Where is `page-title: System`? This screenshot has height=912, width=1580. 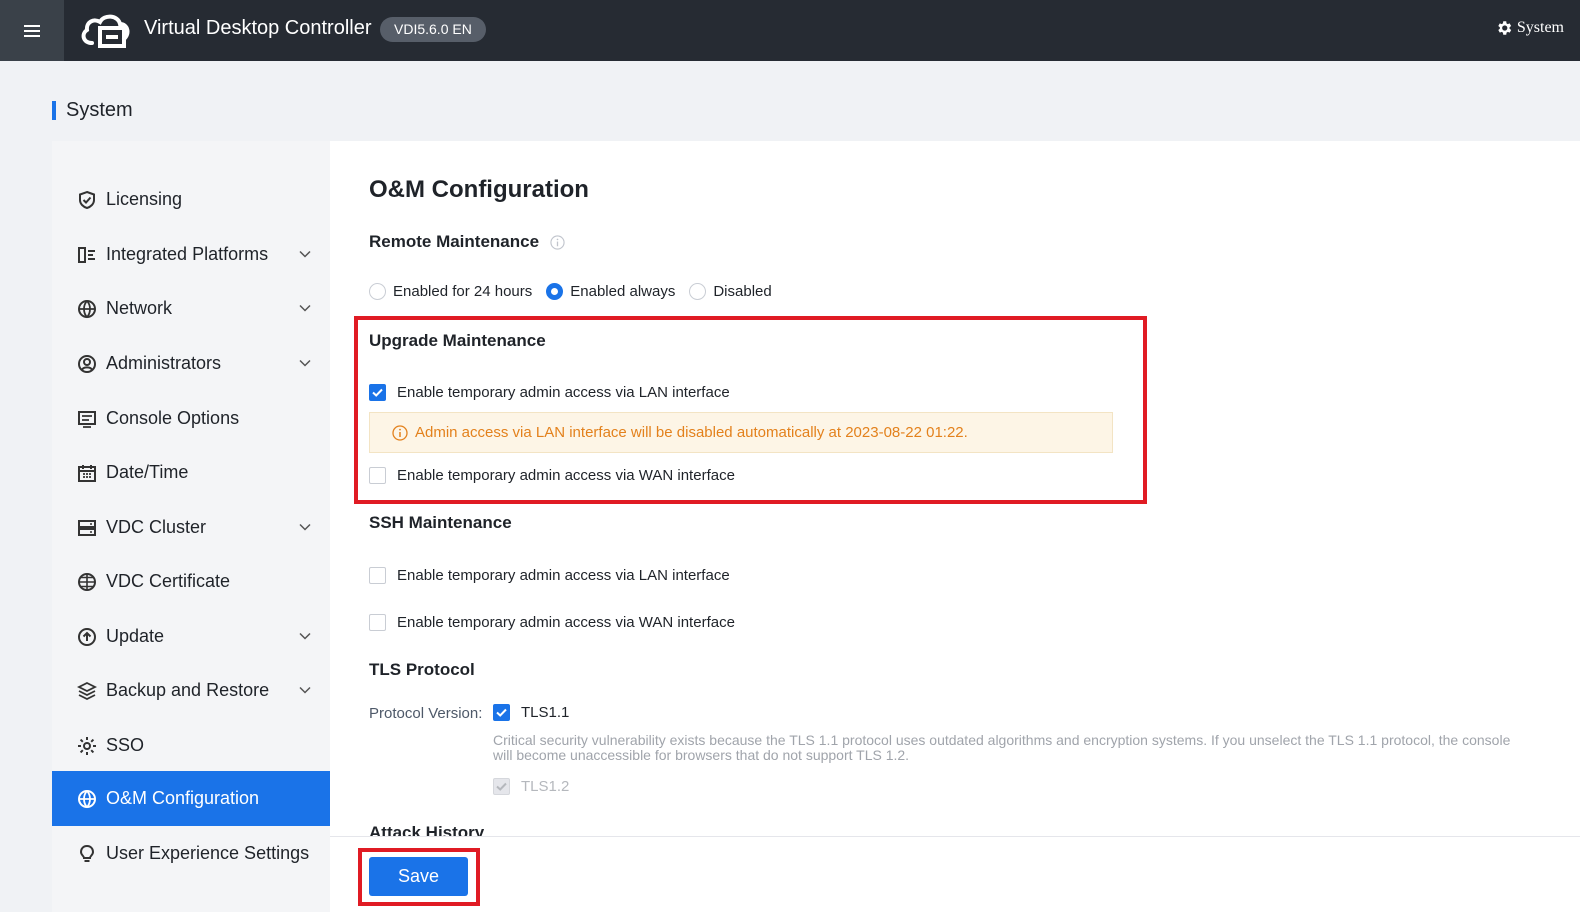 page-title: System is located at coordinates (99, 110).